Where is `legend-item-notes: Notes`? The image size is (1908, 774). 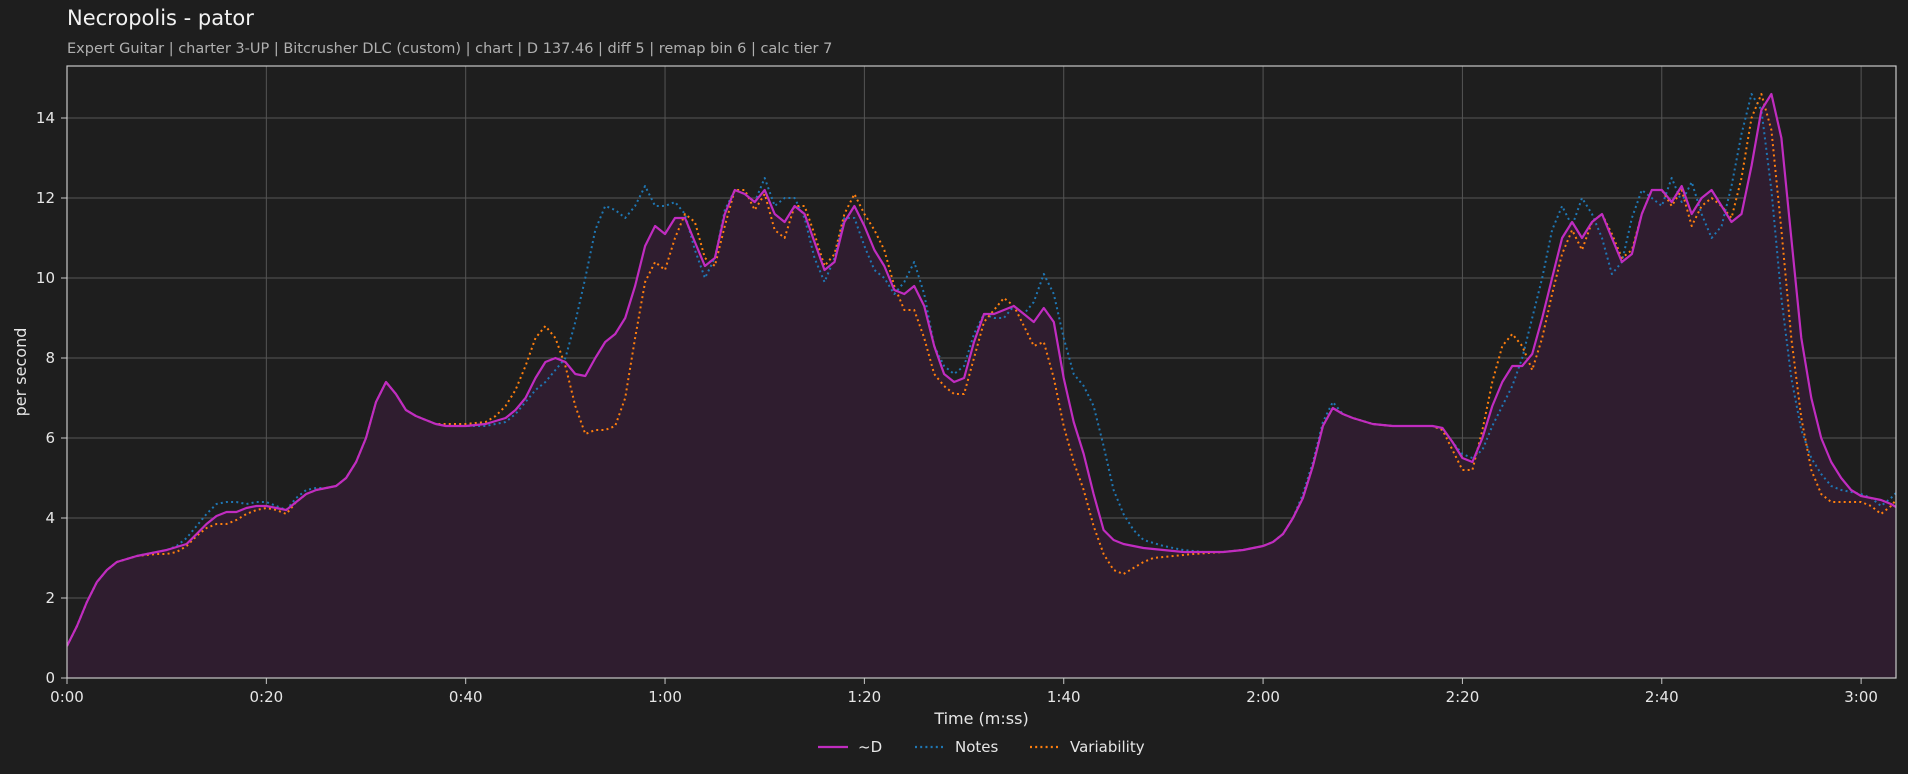 legend-item-notes: Notes is located at coordinates (957, 747).